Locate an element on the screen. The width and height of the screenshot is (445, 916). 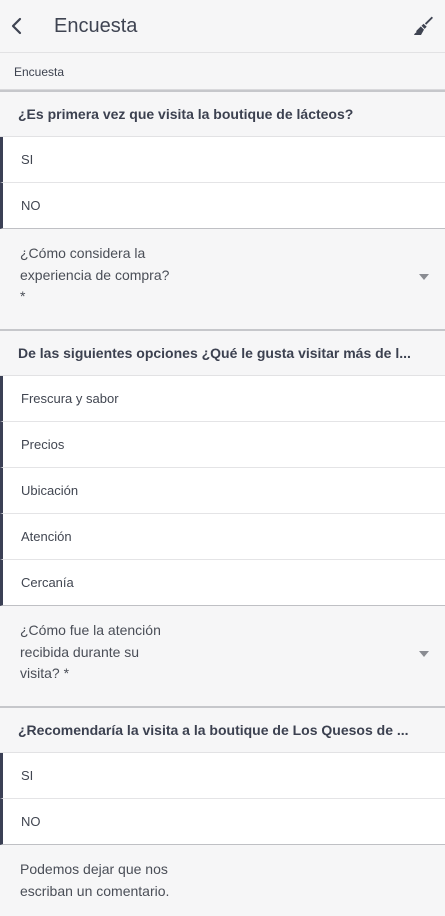
clear-form-button is located at coordinates (423, 26).